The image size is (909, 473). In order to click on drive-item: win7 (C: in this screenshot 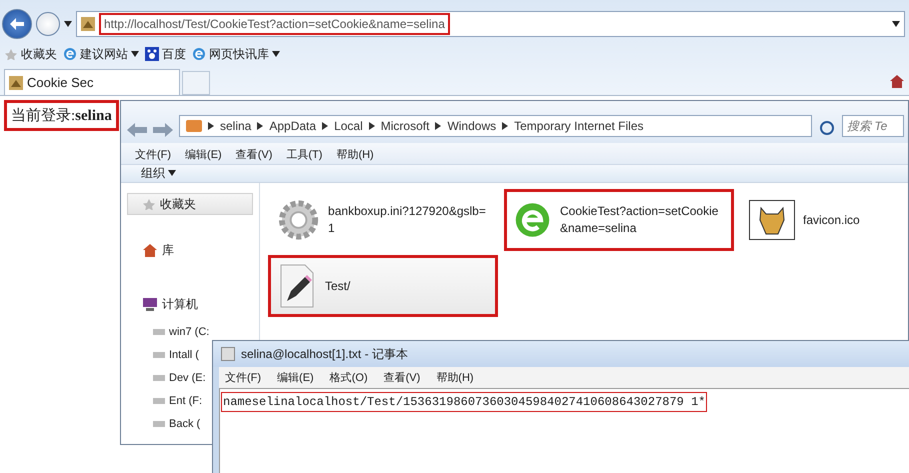, I will do `click(181, 331)`.